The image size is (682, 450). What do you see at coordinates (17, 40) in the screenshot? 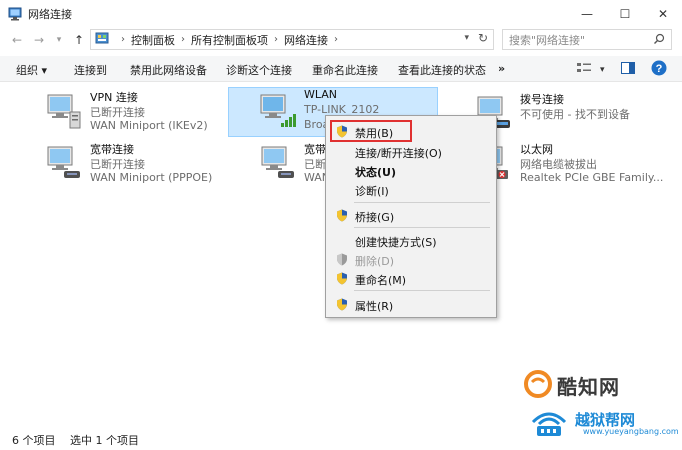
I see `back-arrow-icon: ←` at bounding box center [17, 40].